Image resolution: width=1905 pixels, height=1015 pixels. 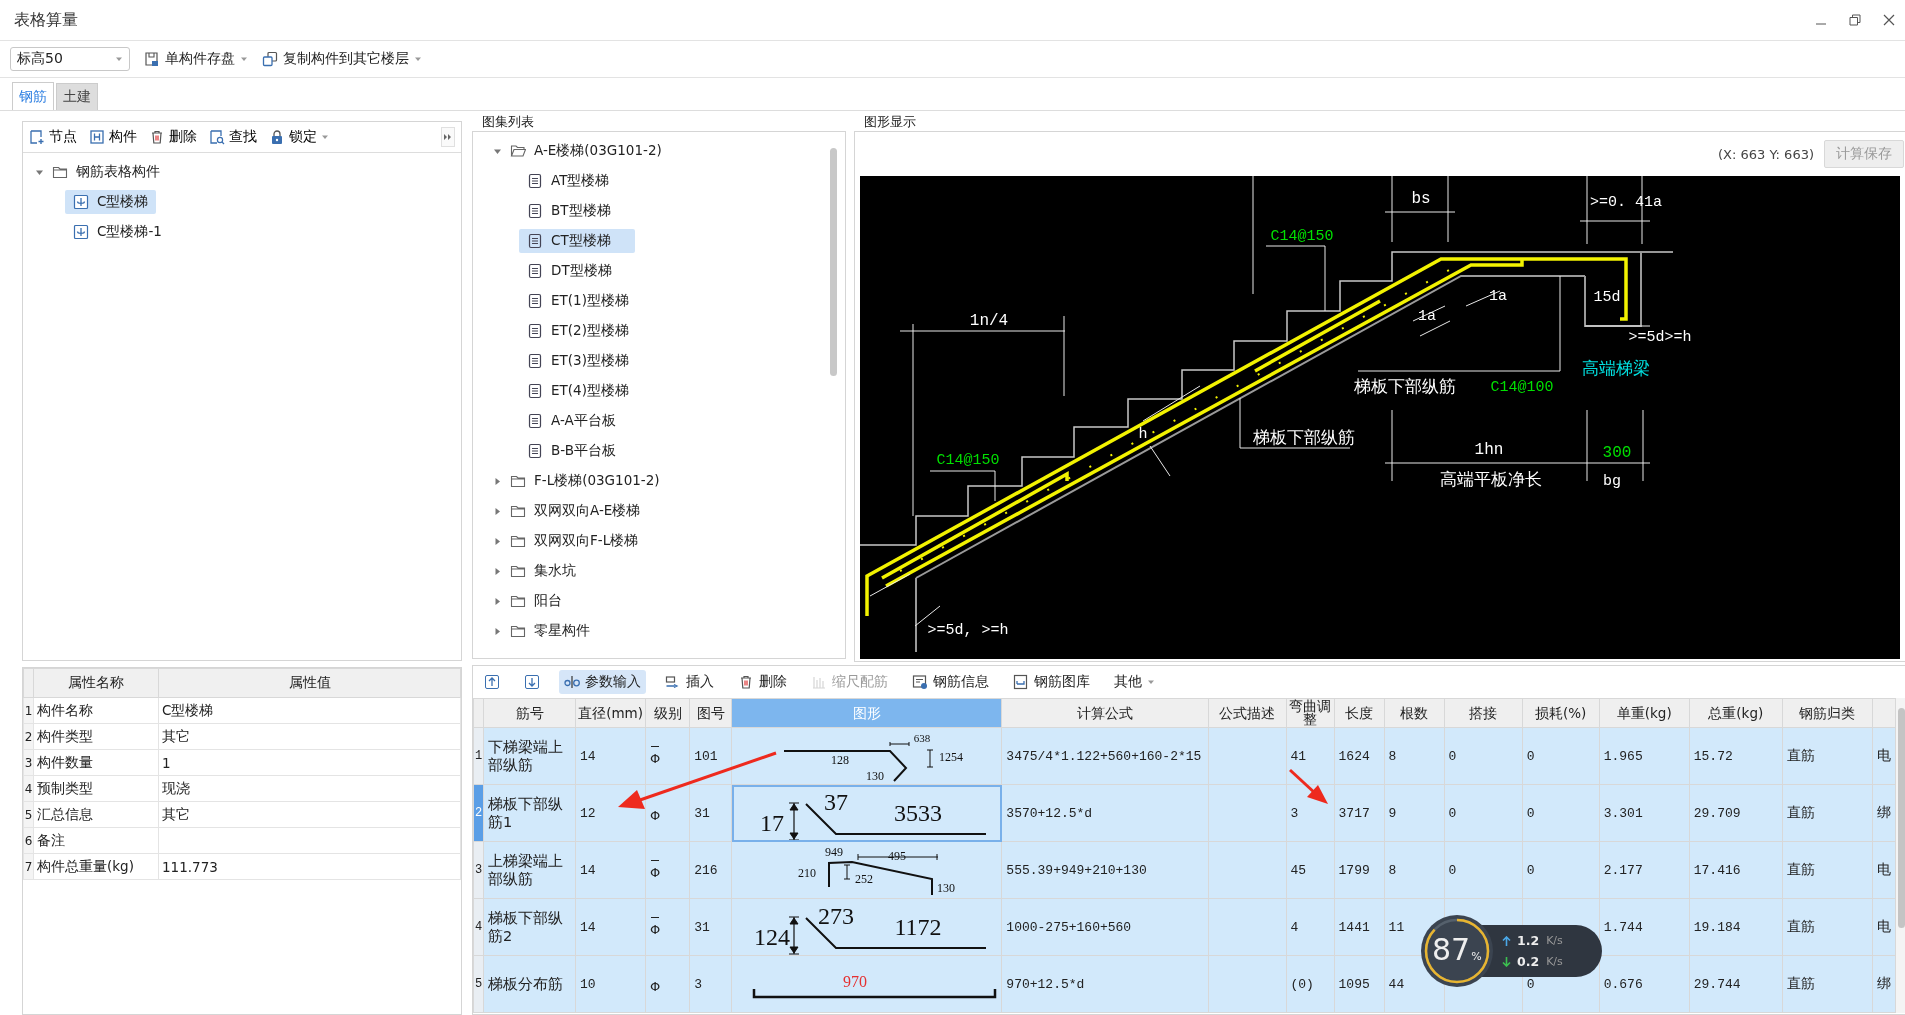 What do you see at coordinates (1561, 713) in the screenshot?
I see `column-header: 损耗(%)` at bounding box center [1561, 713].